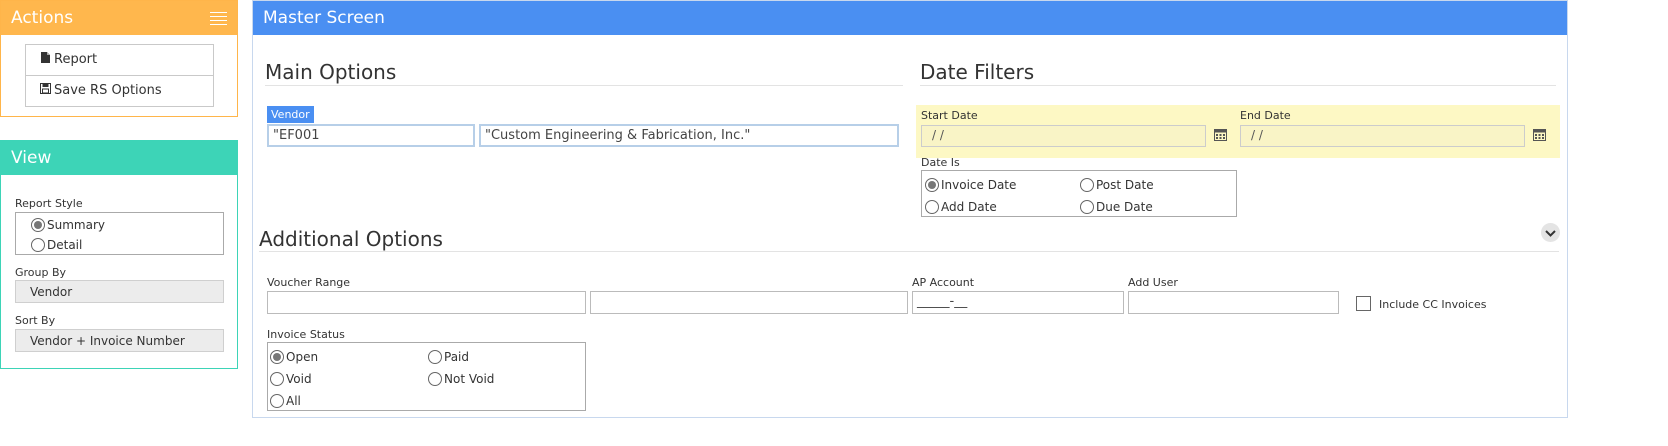  Describe the element at coordinates (932, 184) in the screenshot. I see `radio-invoice-date` at that location.